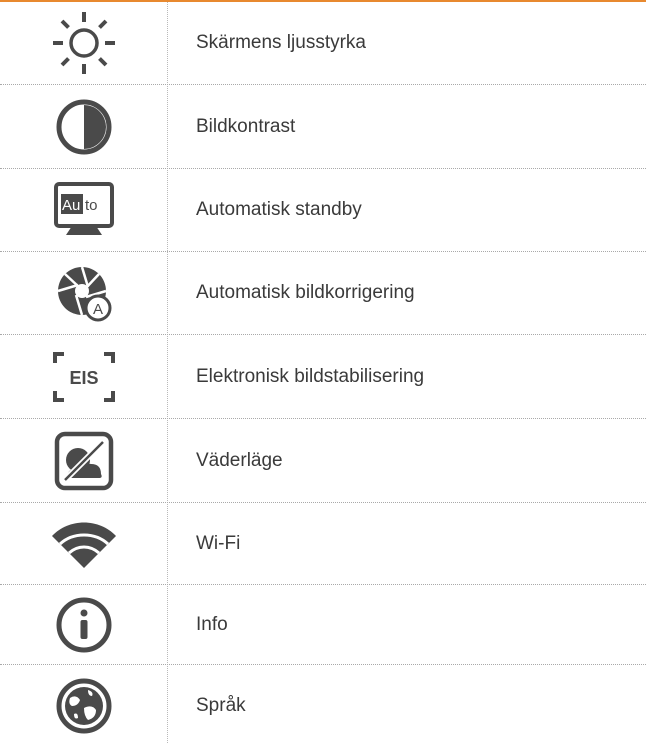  Describe the element at coordinates (91, 205) in the screenshot. I see `svg-text: to` at that location.